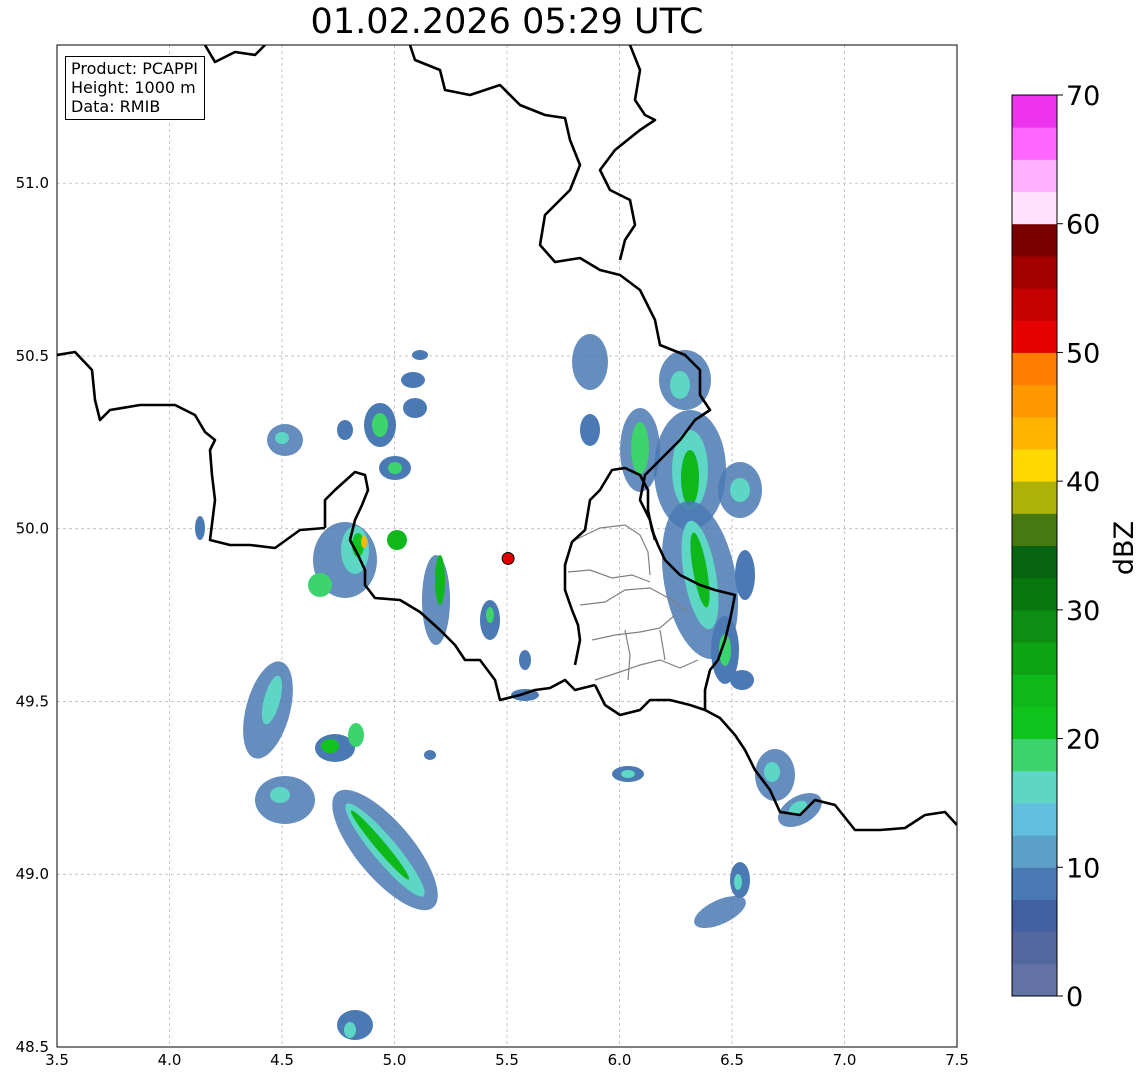 The image size is (1145, 1084). What do you see at coordinates (32, 874) in the screenshot?
I see `y-tick-label: 49.0` at bounding box center [32, 874].